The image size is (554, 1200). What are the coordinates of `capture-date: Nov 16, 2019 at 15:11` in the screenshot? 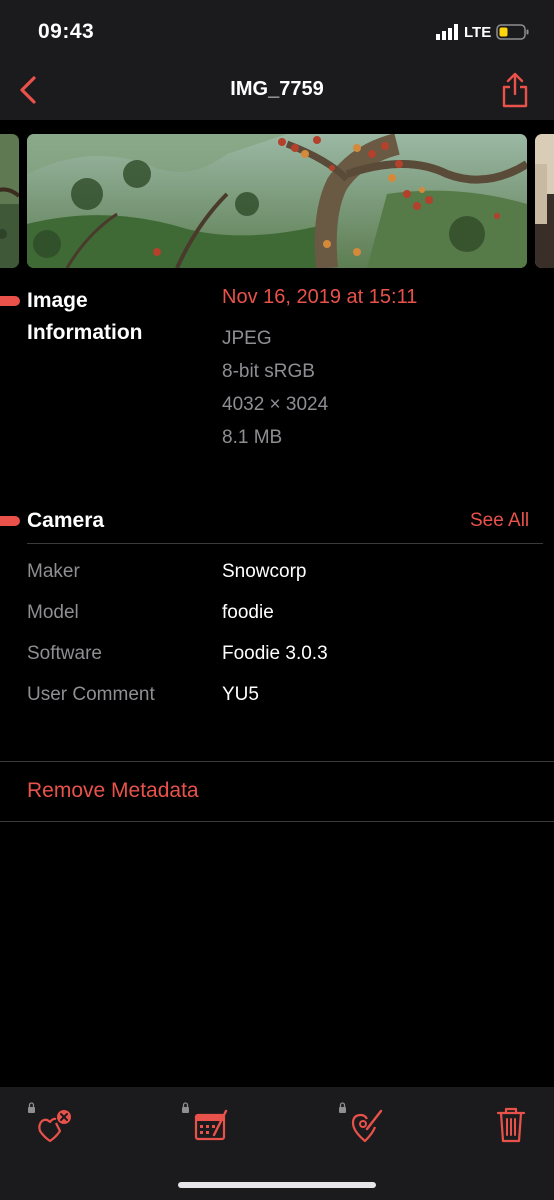 It's located at (320, 297).